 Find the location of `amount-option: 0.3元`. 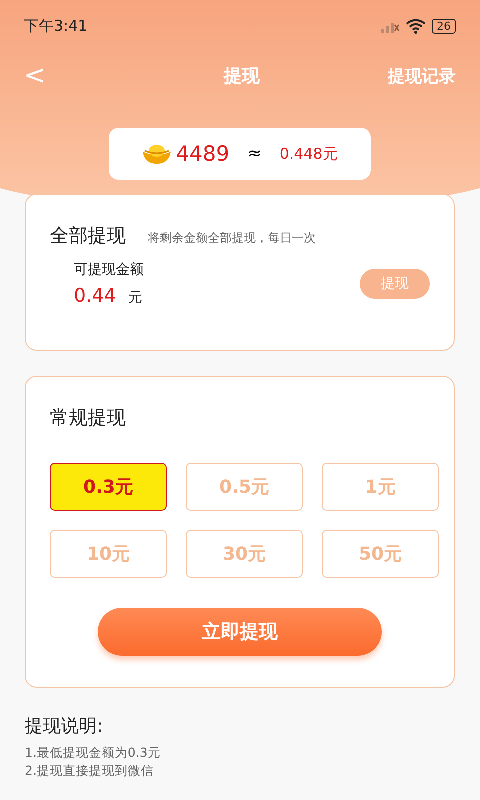

amount-option: 0.3元 is located at coordinates (108, 487).